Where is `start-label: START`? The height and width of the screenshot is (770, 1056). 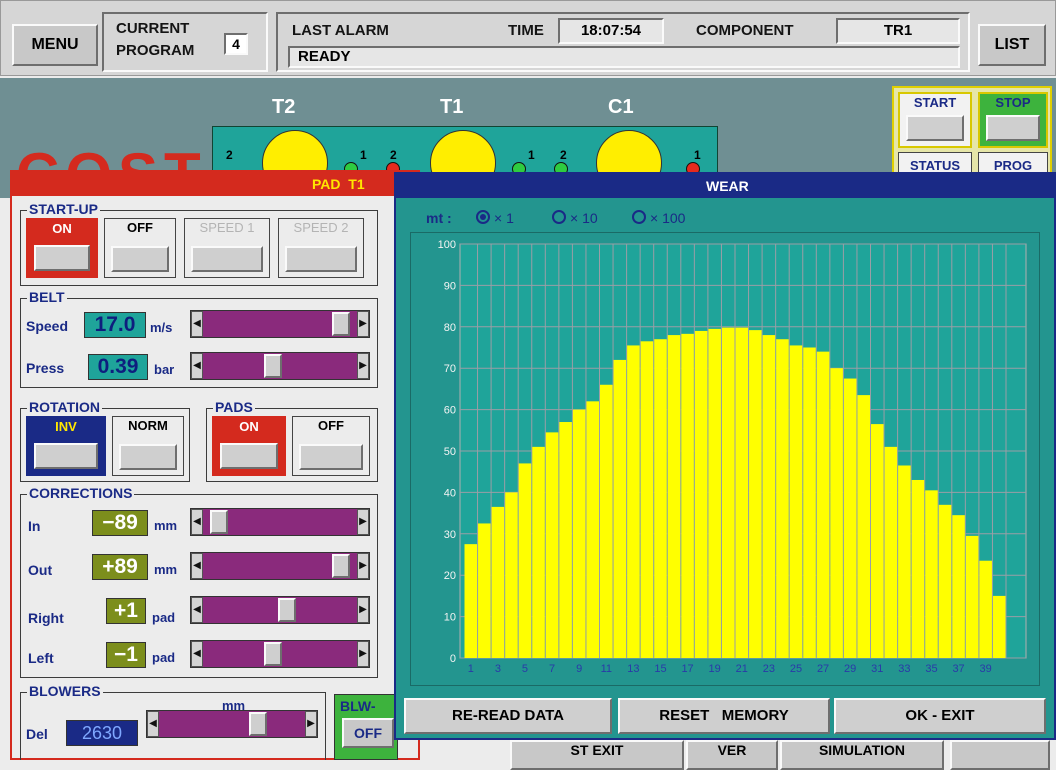 start-label: START is located at coordinates (935, 102).